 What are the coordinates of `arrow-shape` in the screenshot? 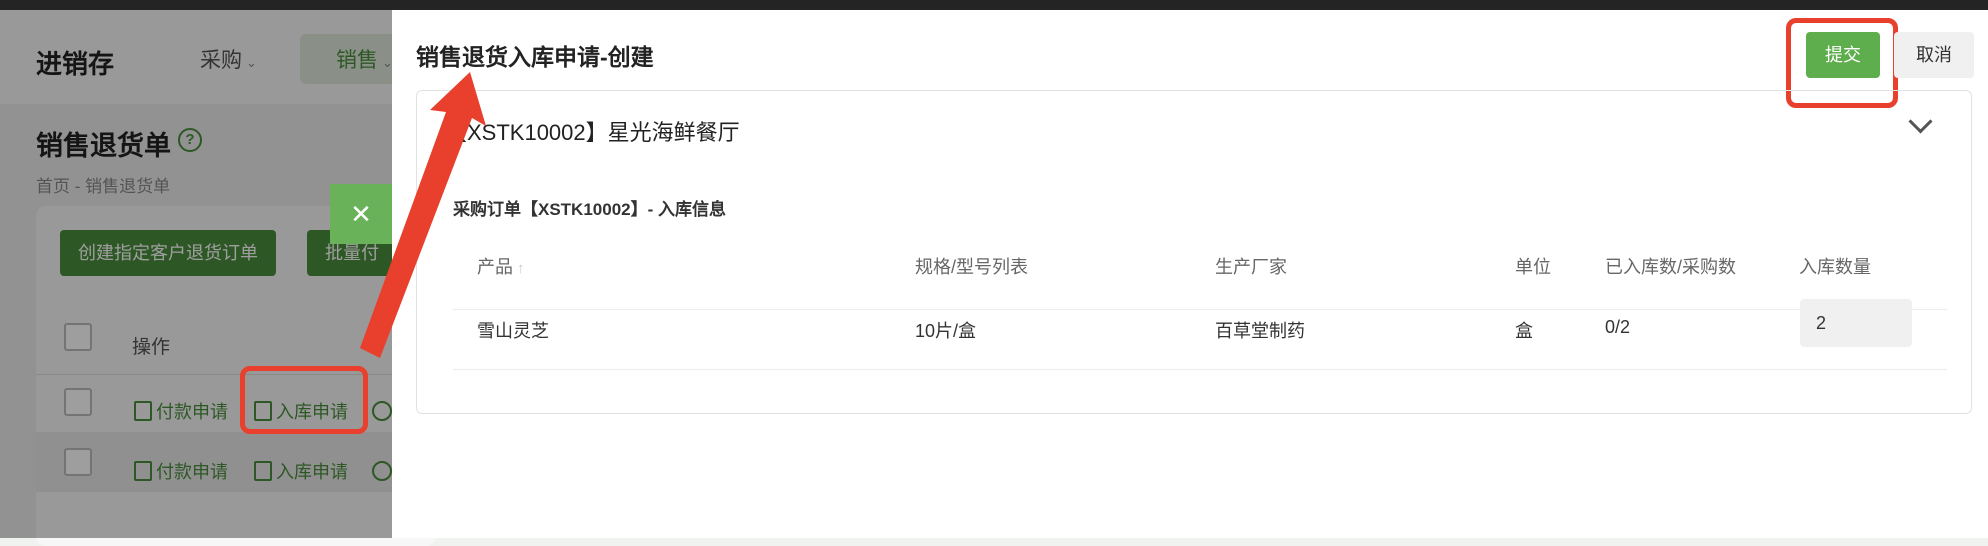 It's located at (423, 215).